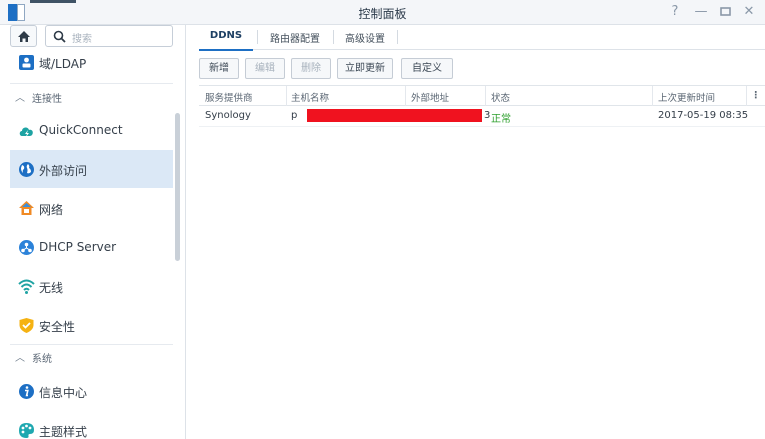  What do you see at coordinates (501, 119) in the screenshot?
I see `cell-status: 正常` at bounding box center [501, 119].